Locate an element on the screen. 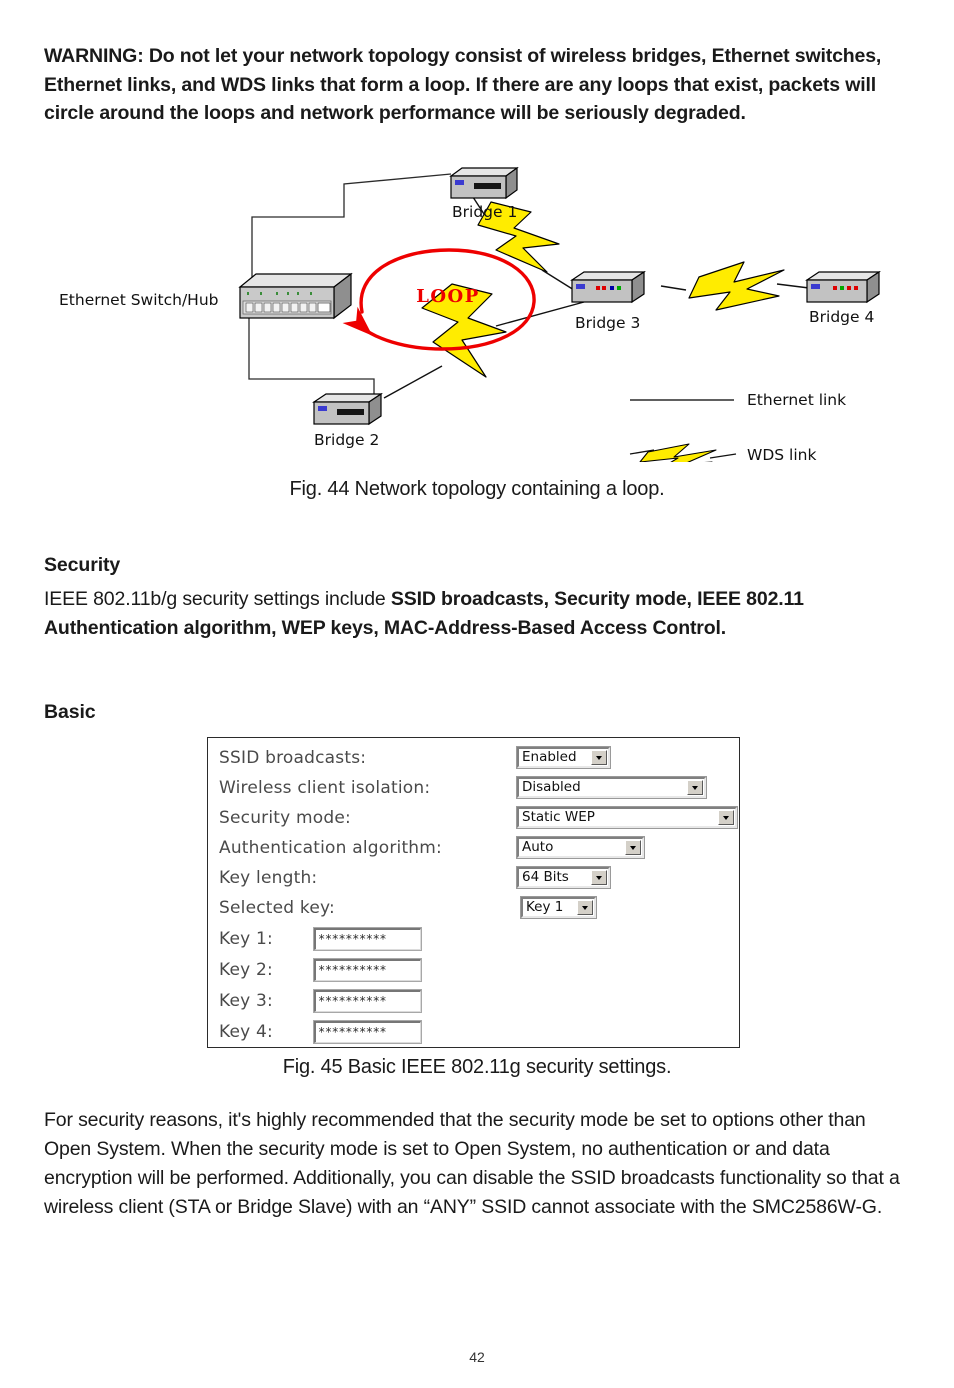 Image resolution: width=954 pixels, height=1388 pixels. label-wireless-client-isolation: Wireless client isolation: is located at coordinates (325, 788).